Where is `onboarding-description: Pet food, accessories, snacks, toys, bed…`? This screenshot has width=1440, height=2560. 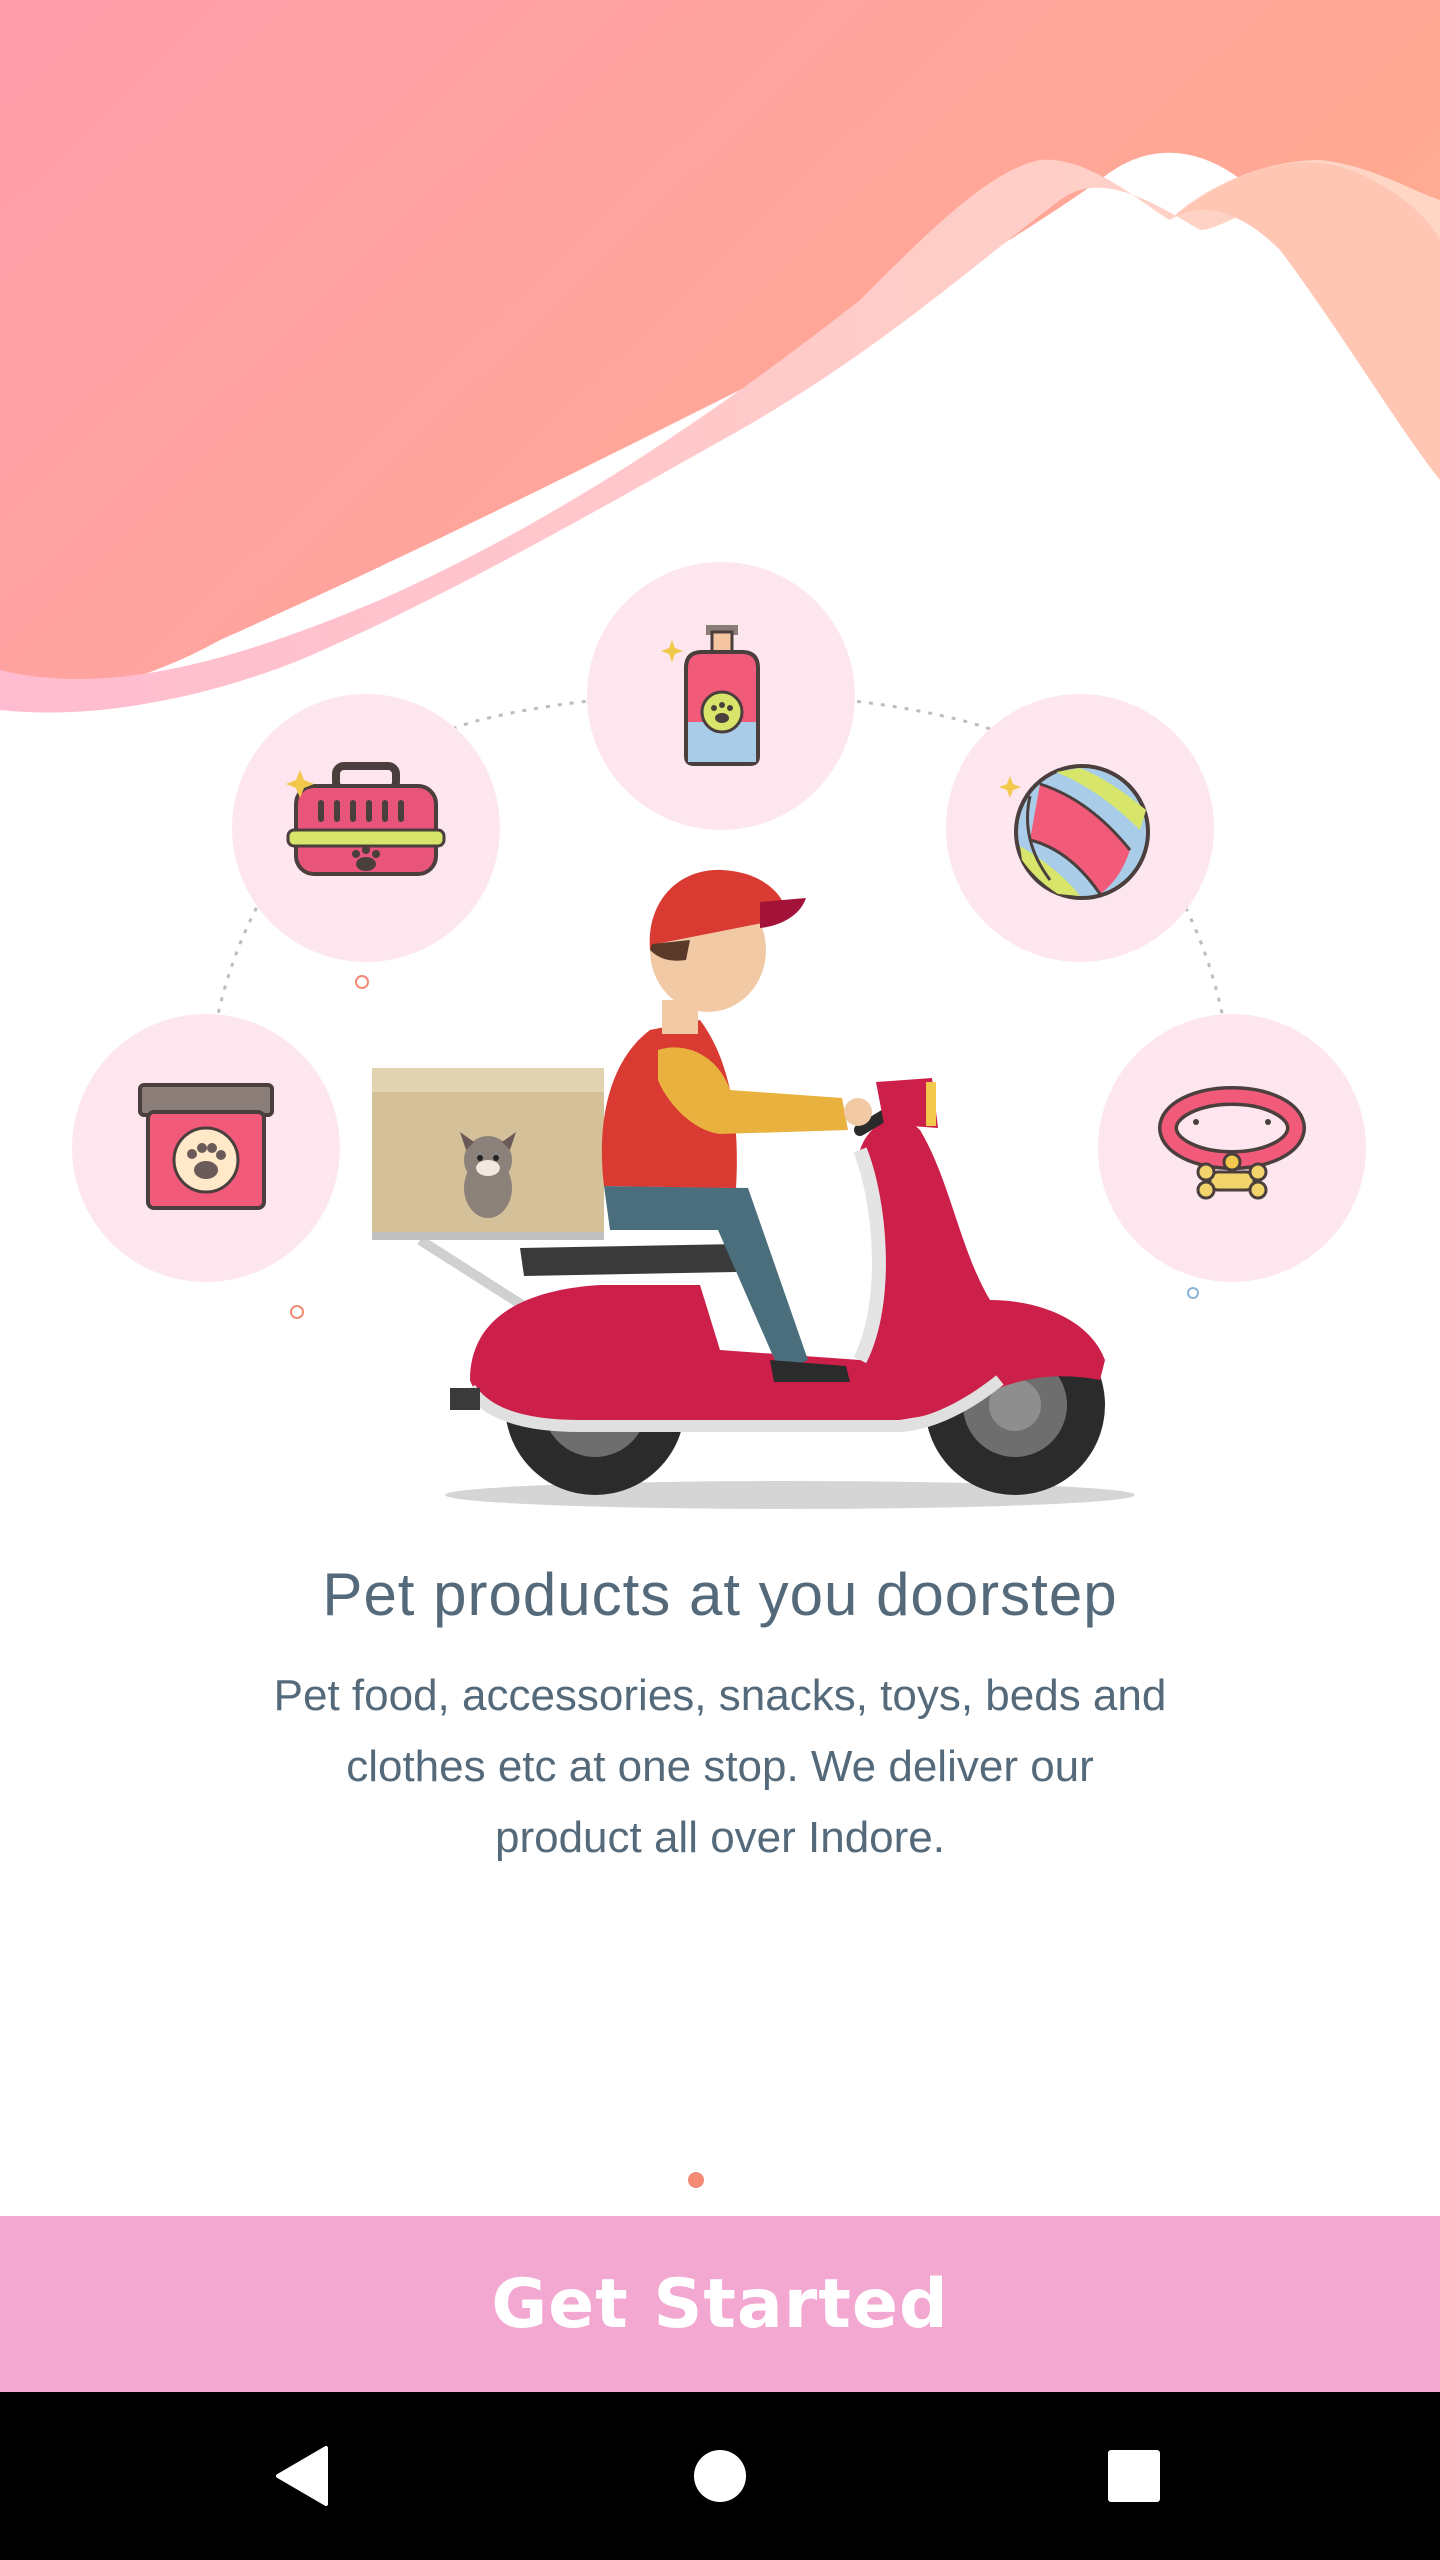
onboarding-description: Pet food, accessories, snacks, toys, bed… is located at coordinates (720, 1766).